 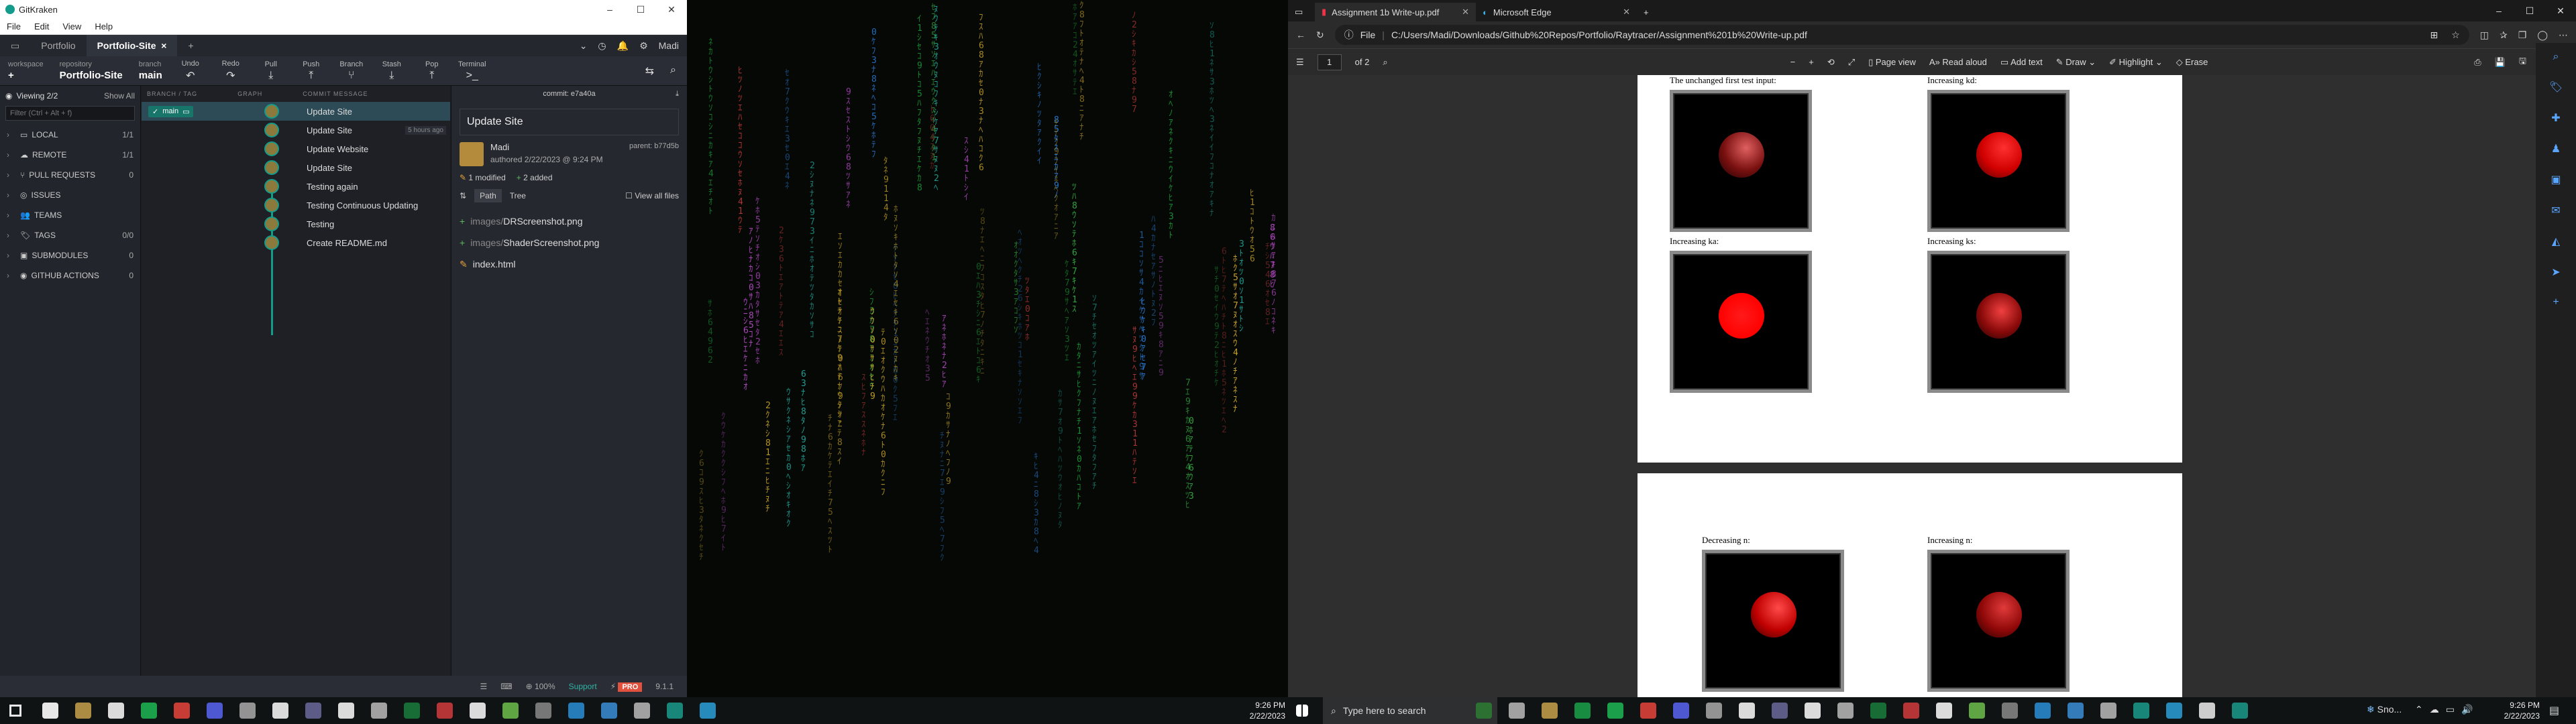 What do you see at coordinates (1301, 12) in the screenshot?
I see `tab-actions-icon: ▭` at bounding box center [1301, 12].